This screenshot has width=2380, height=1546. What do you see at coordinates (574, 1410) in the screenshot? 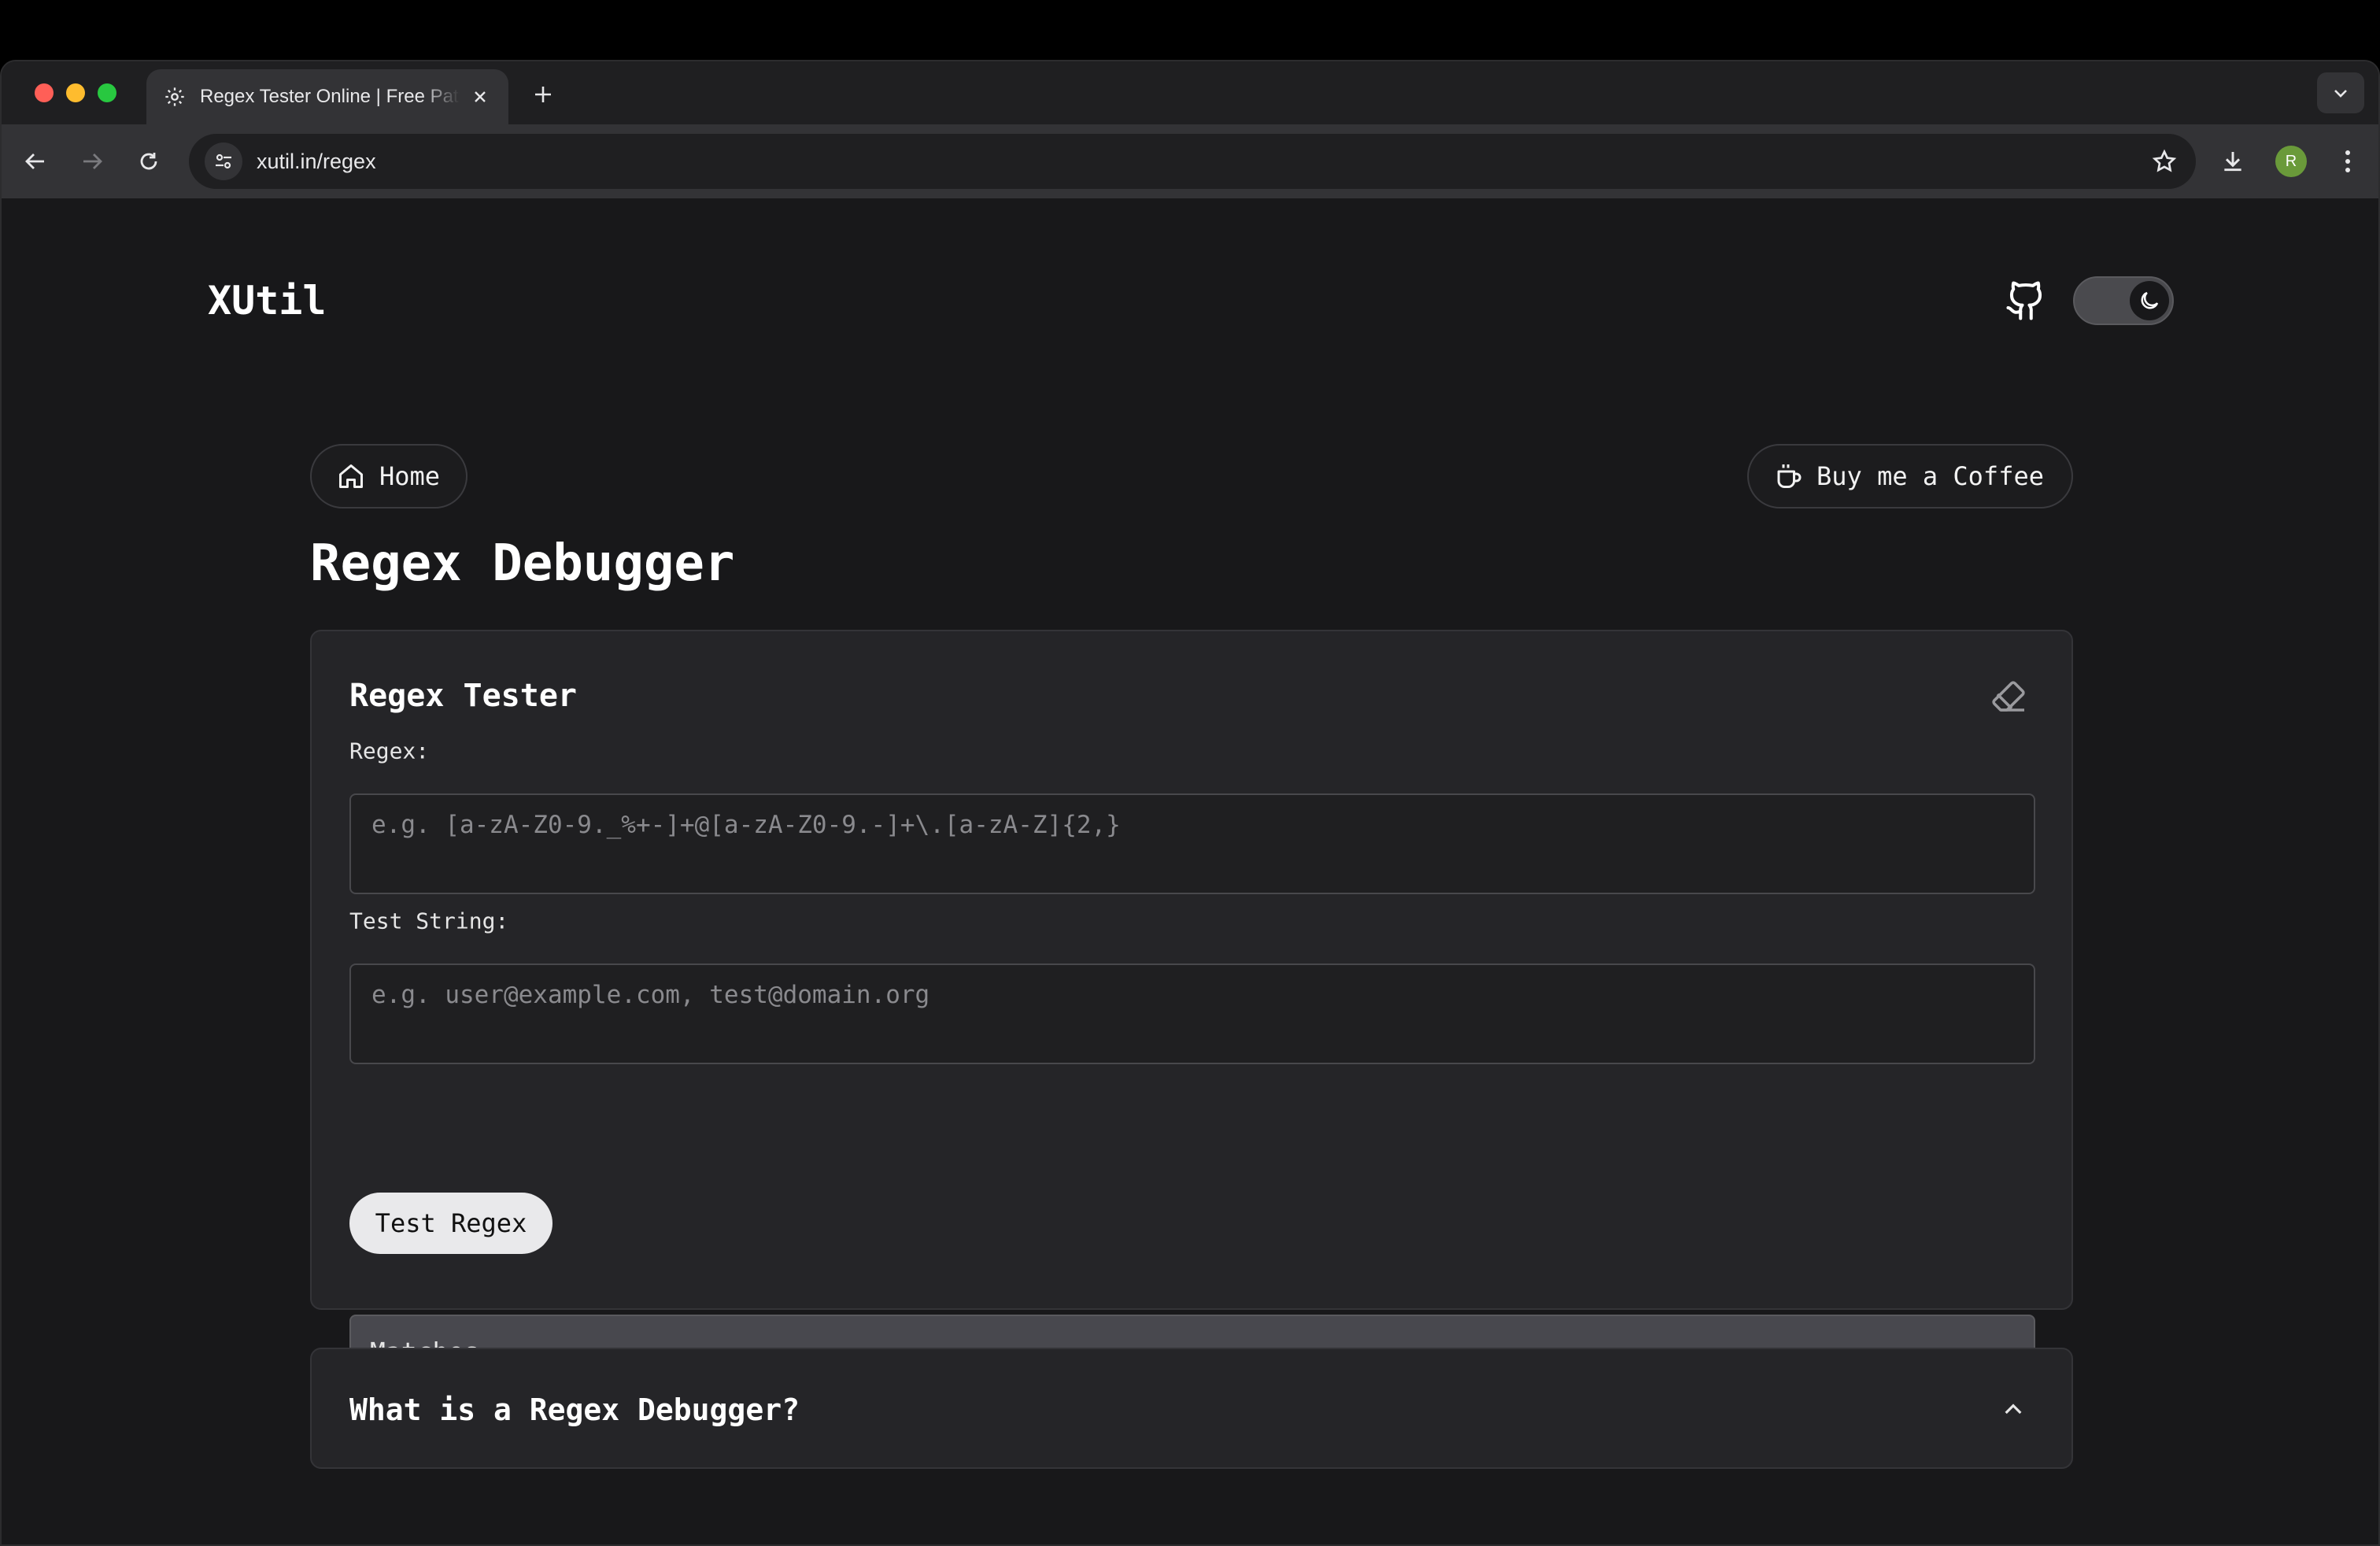
I see `faq-question: What is a Regex Debugger?` at bounding box center [574, 1410].